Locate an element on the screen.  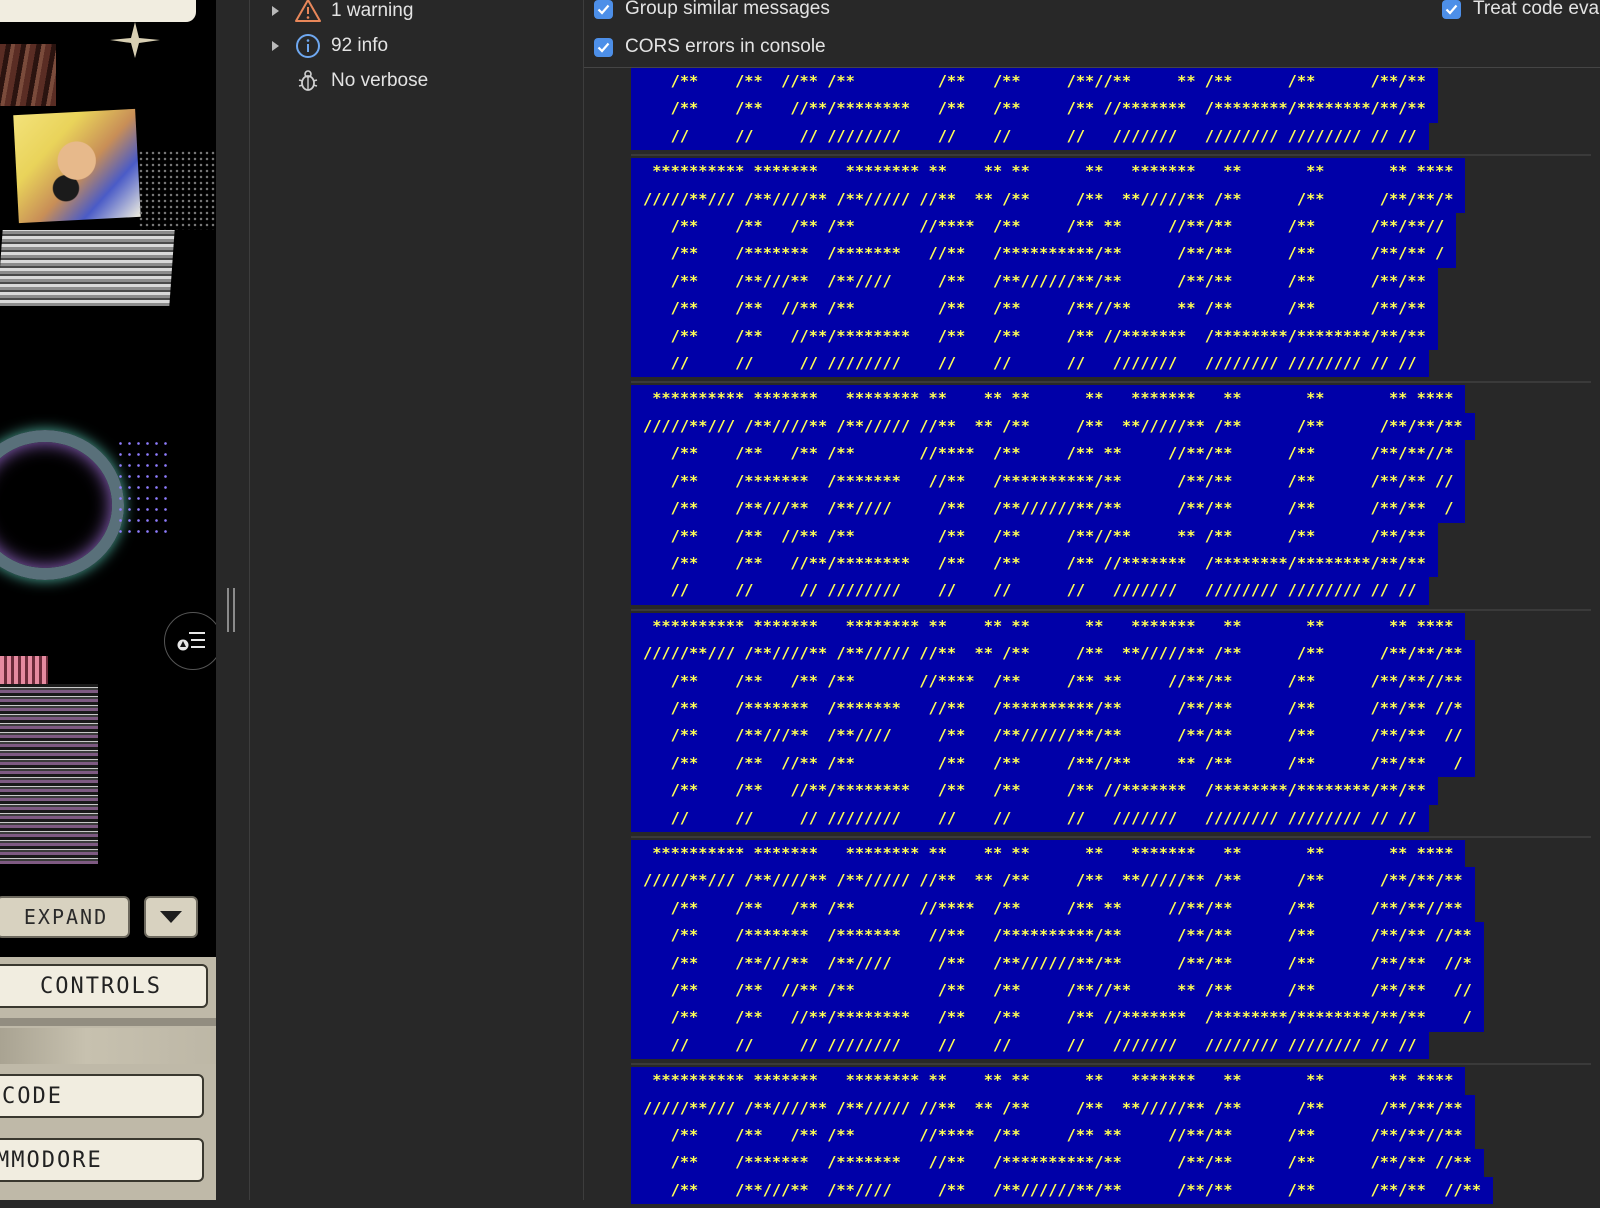
drag-handle is located at coordinates (232, 610).